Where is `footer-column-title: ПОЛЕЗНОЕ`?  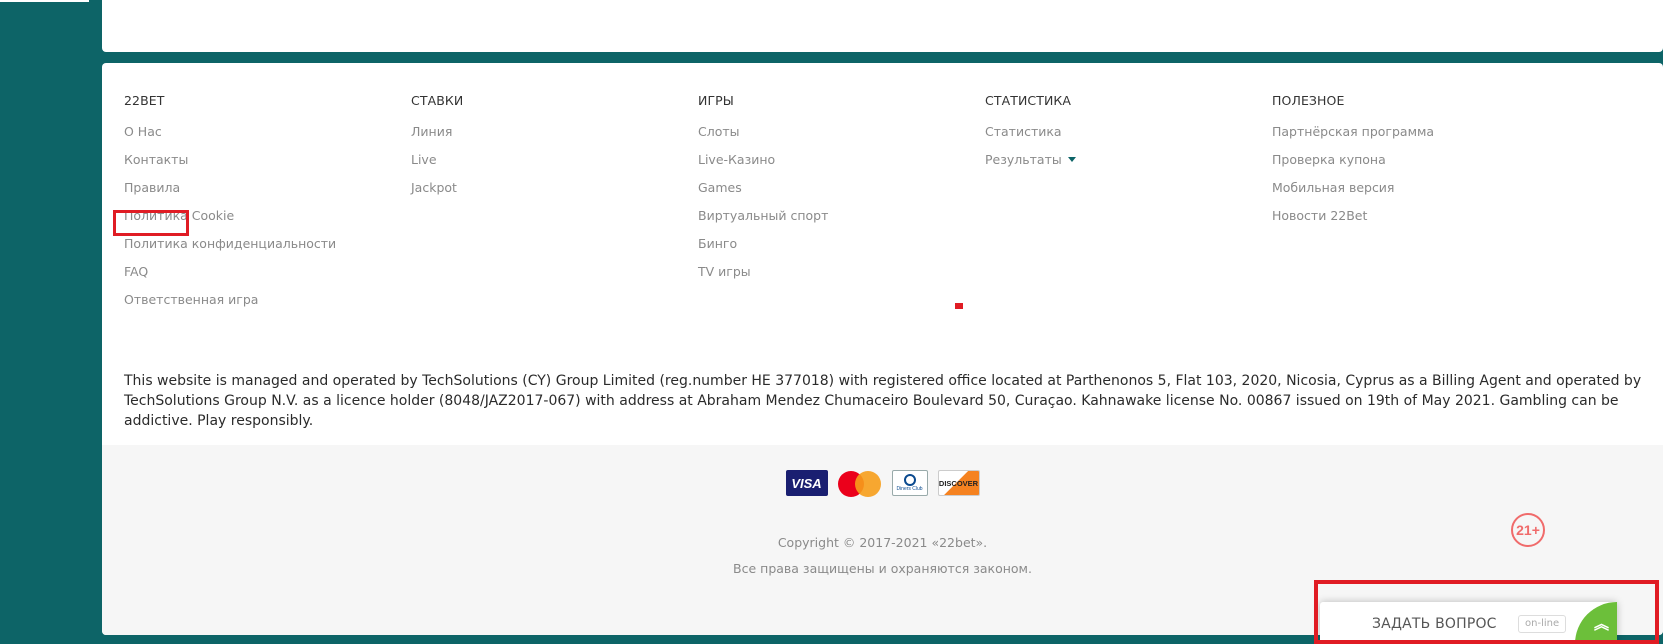
footer-column-title: ПОЛЕЗНОЕ is located at coordinates (1308, 100).